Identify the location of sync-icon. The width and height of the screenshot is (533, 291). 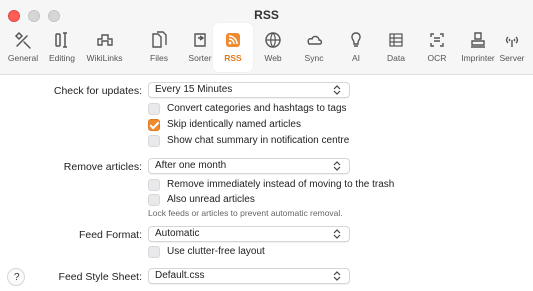
(315, 40).